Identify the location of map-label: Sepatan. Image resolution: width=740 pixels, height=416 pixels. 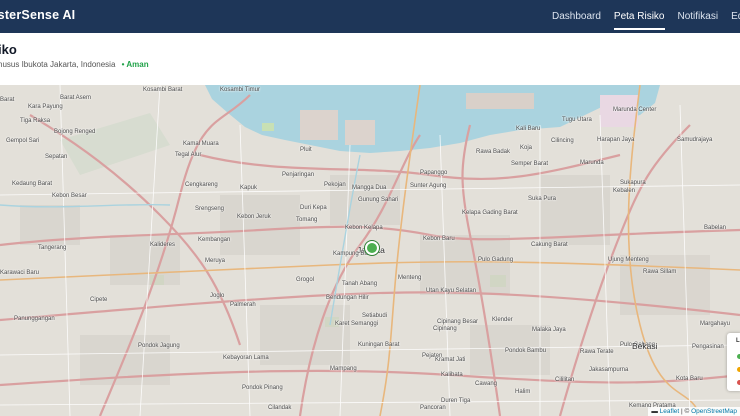
(56, 157).